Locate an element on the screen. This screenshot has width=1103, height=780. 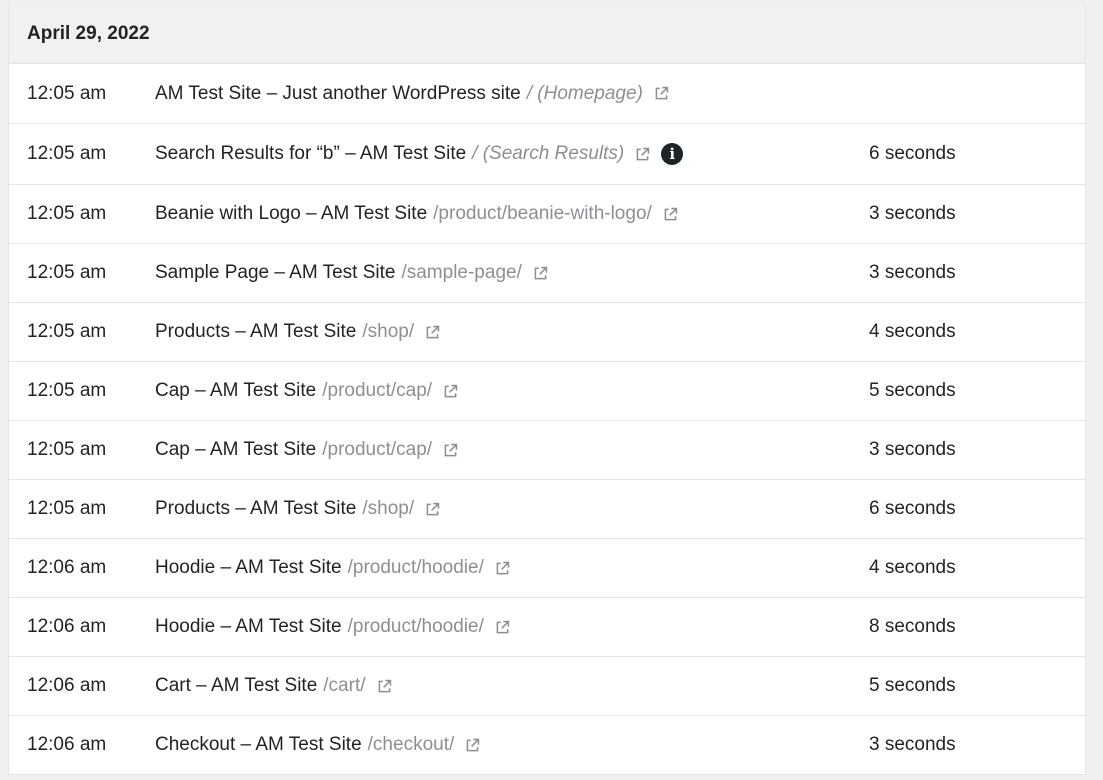
visit-duration: 8 seconds is located at coordinates (912, 626).